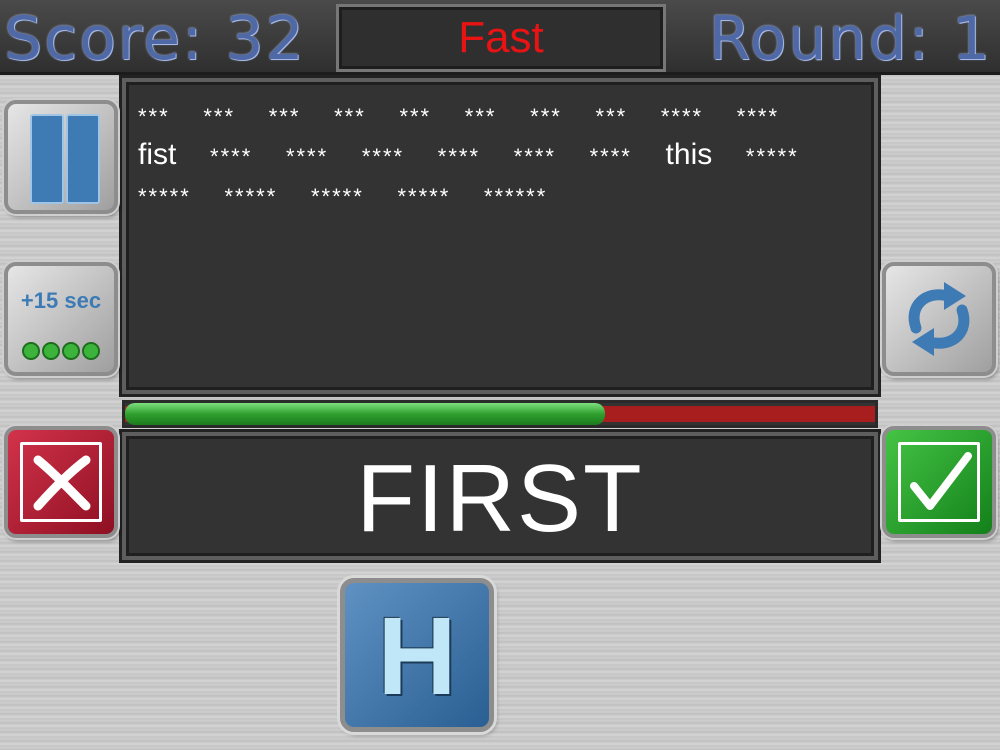  Describe the element at coordinates (47, 159) in the screenshot. I see `pause-icon` at that location.